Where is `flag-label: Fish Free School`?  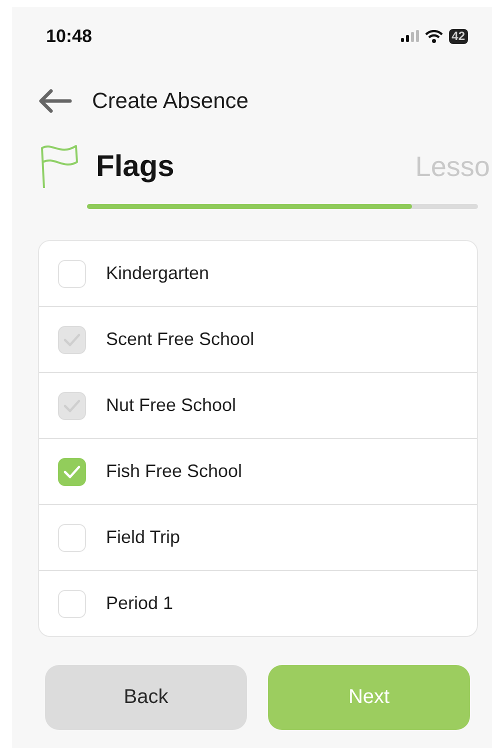 flag-label: Fish Free School is located at coordinates (174, 471).